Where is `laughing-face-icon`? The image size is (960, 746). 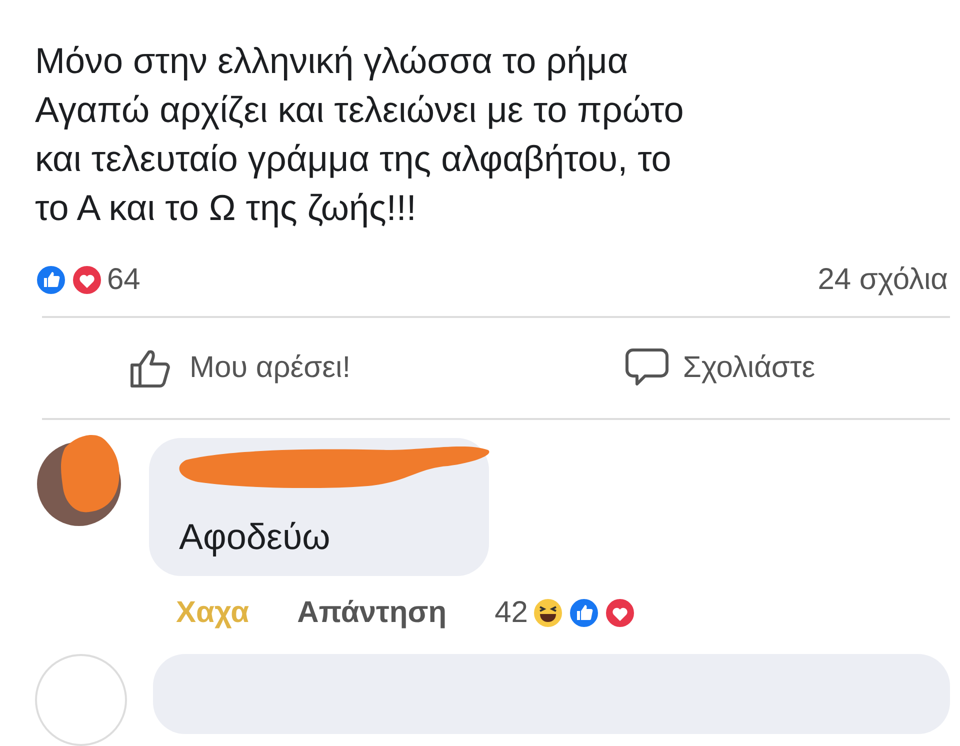
laughing-face-icon is located at coordinates (548, 613).